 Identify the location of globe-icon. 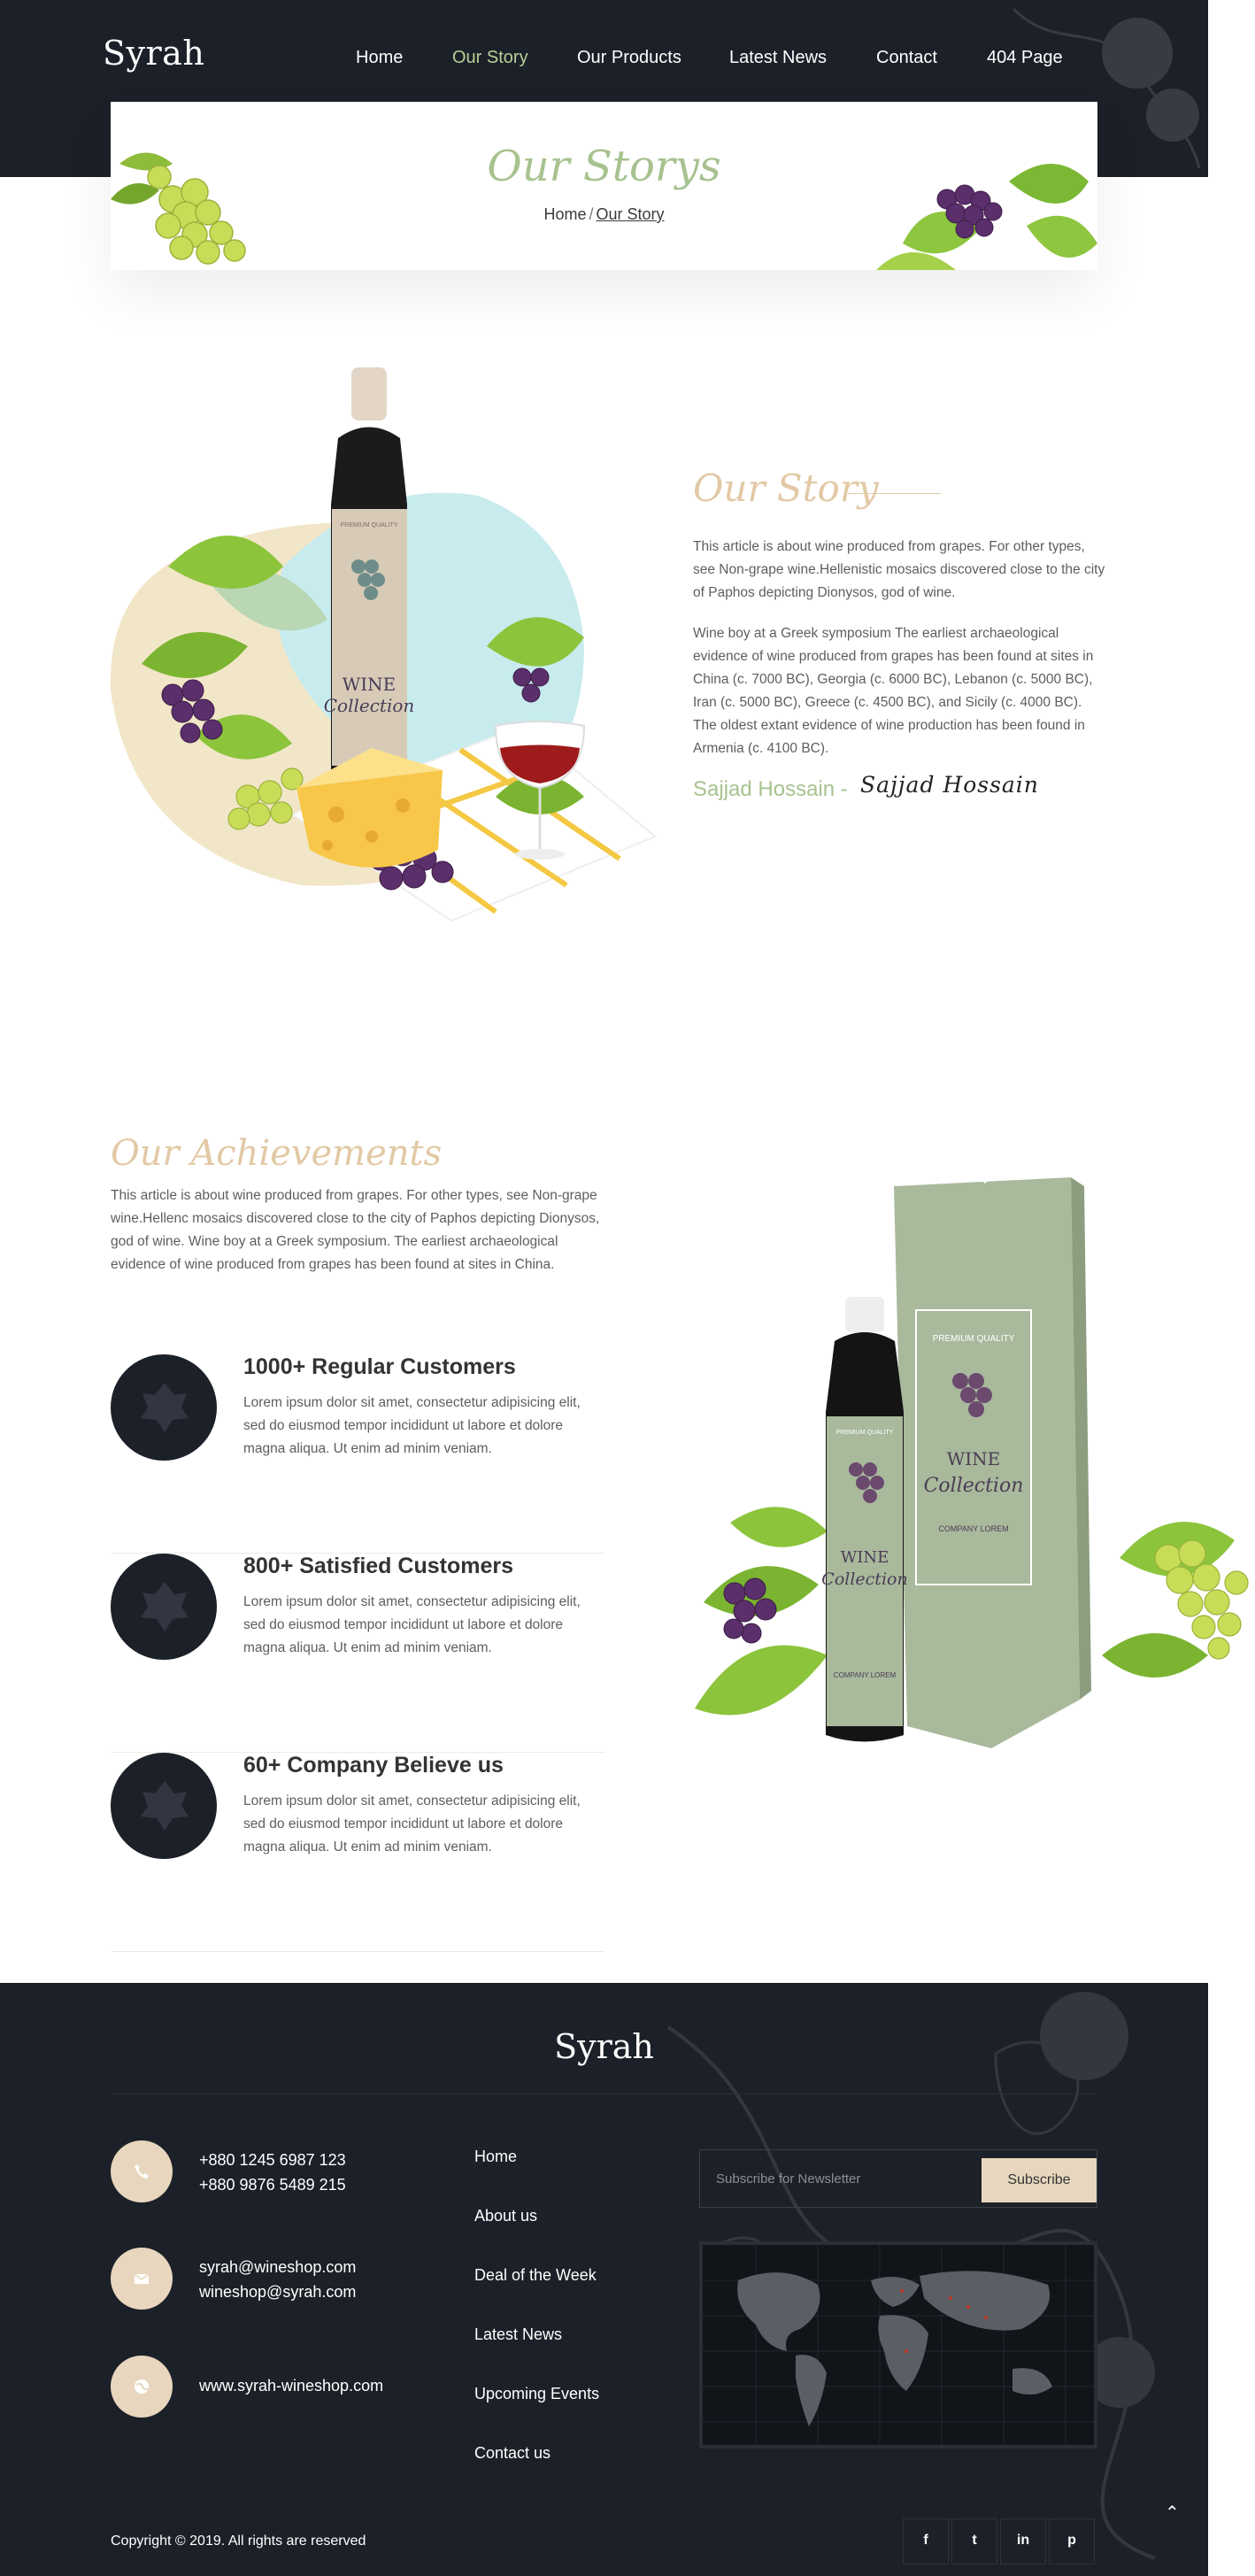
(142, 2387).